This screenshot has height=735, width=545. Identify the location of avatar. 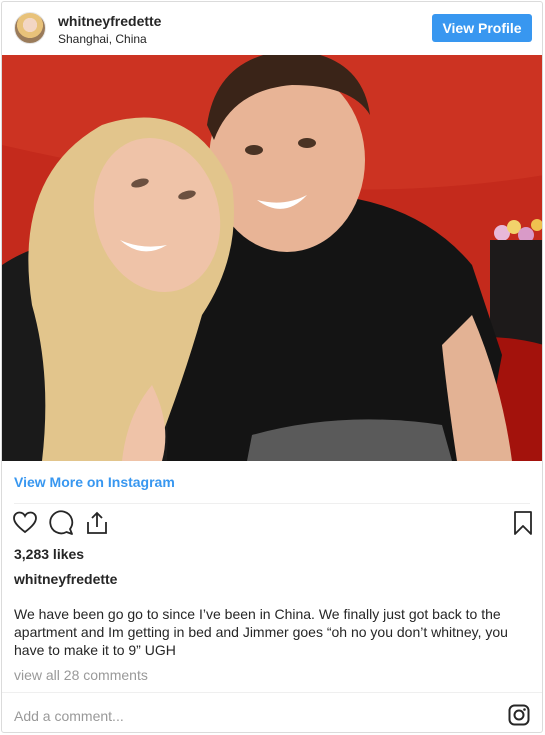
(30, 28).